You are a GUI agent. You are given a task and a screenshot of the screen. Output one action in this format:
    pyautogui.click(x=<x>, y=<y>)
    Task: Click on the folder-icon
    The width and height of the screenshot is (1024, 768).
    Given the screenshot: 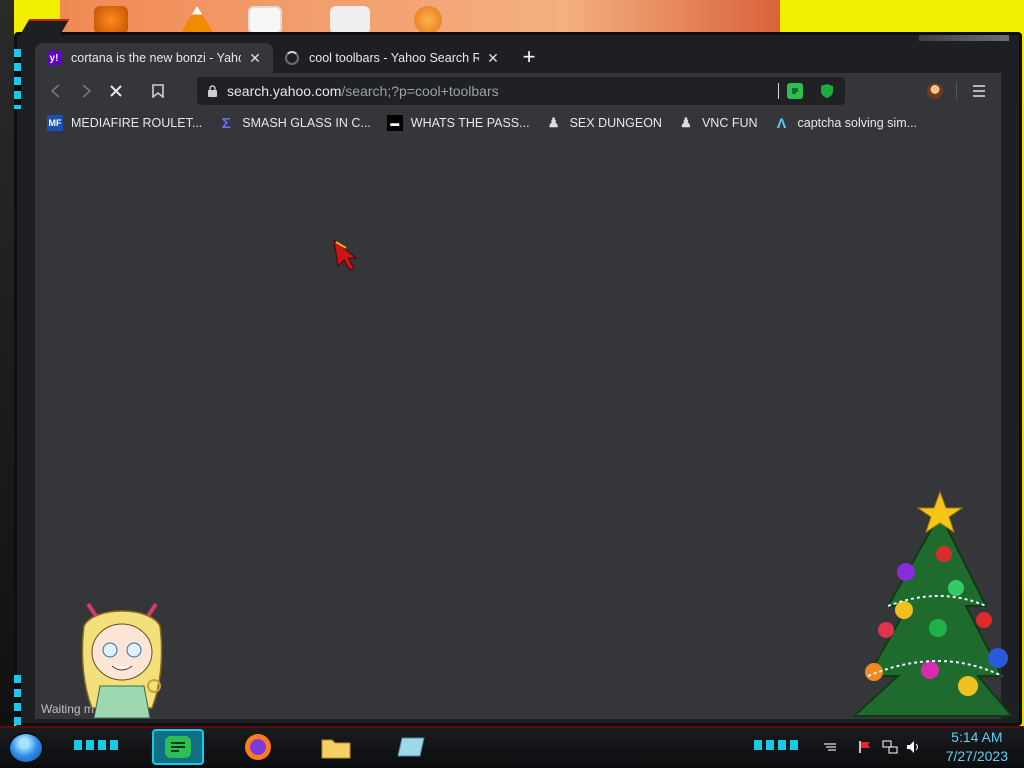 What is the action you would take?
    pyautogui.click(x=336, y=749)
    